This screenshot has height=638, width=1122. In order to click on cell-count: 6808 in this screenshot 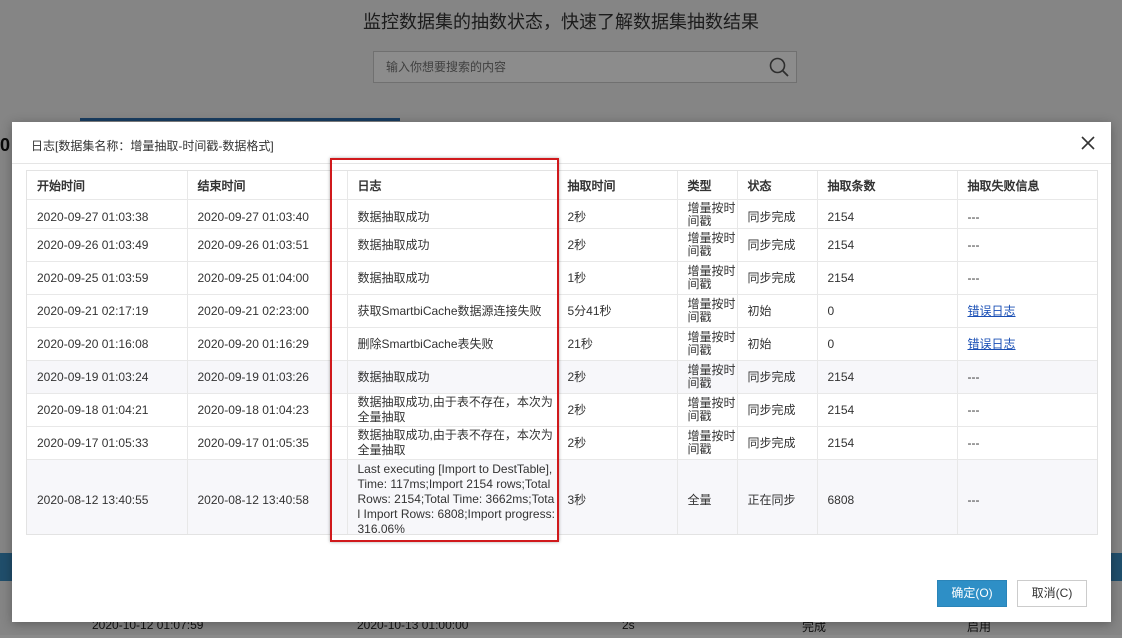, I will do `click(887, 496)`.